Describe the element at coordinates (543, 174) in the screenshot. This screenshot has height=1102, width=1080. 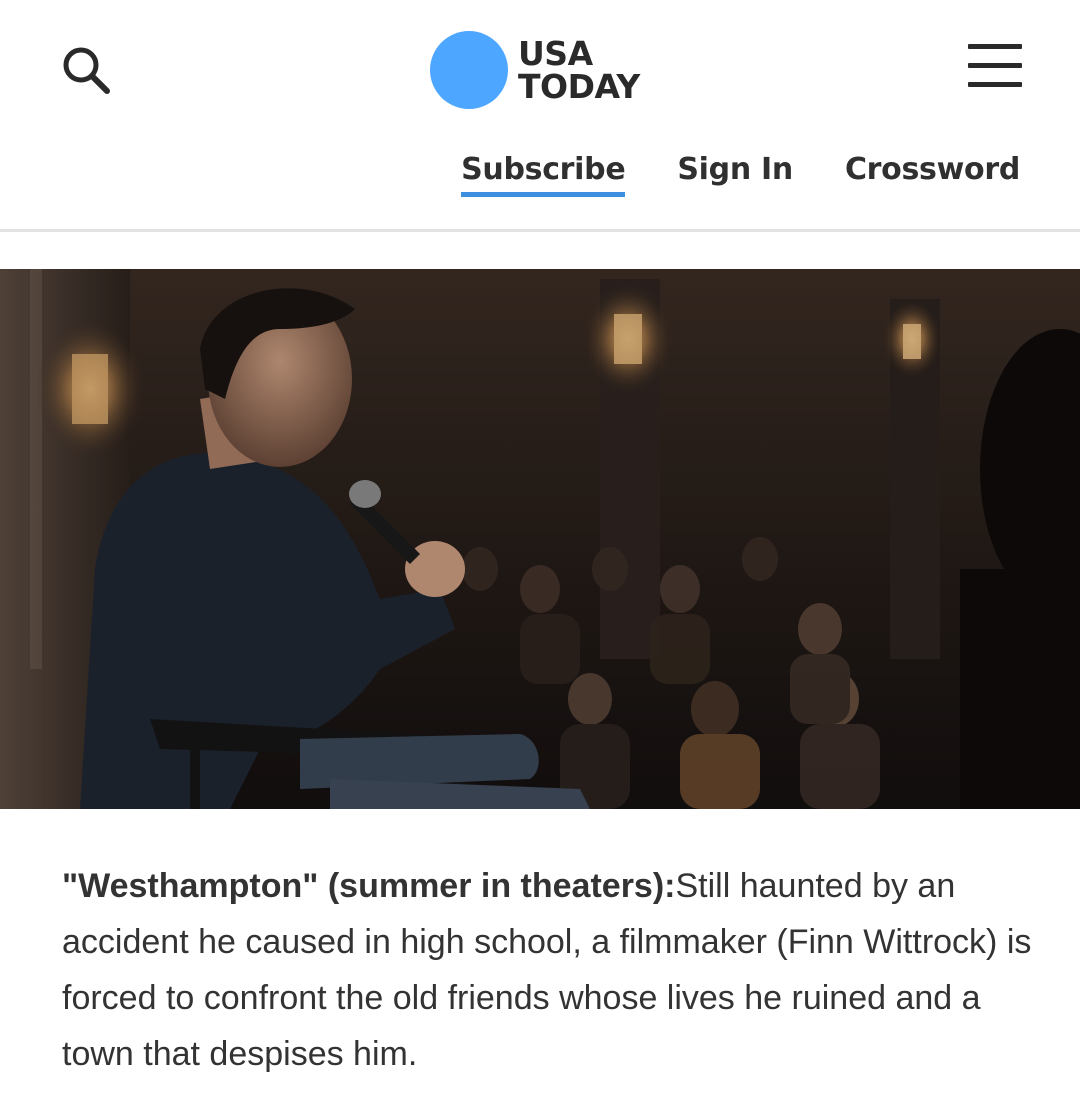
I see `subscribe-link: Subscribe` at that location.